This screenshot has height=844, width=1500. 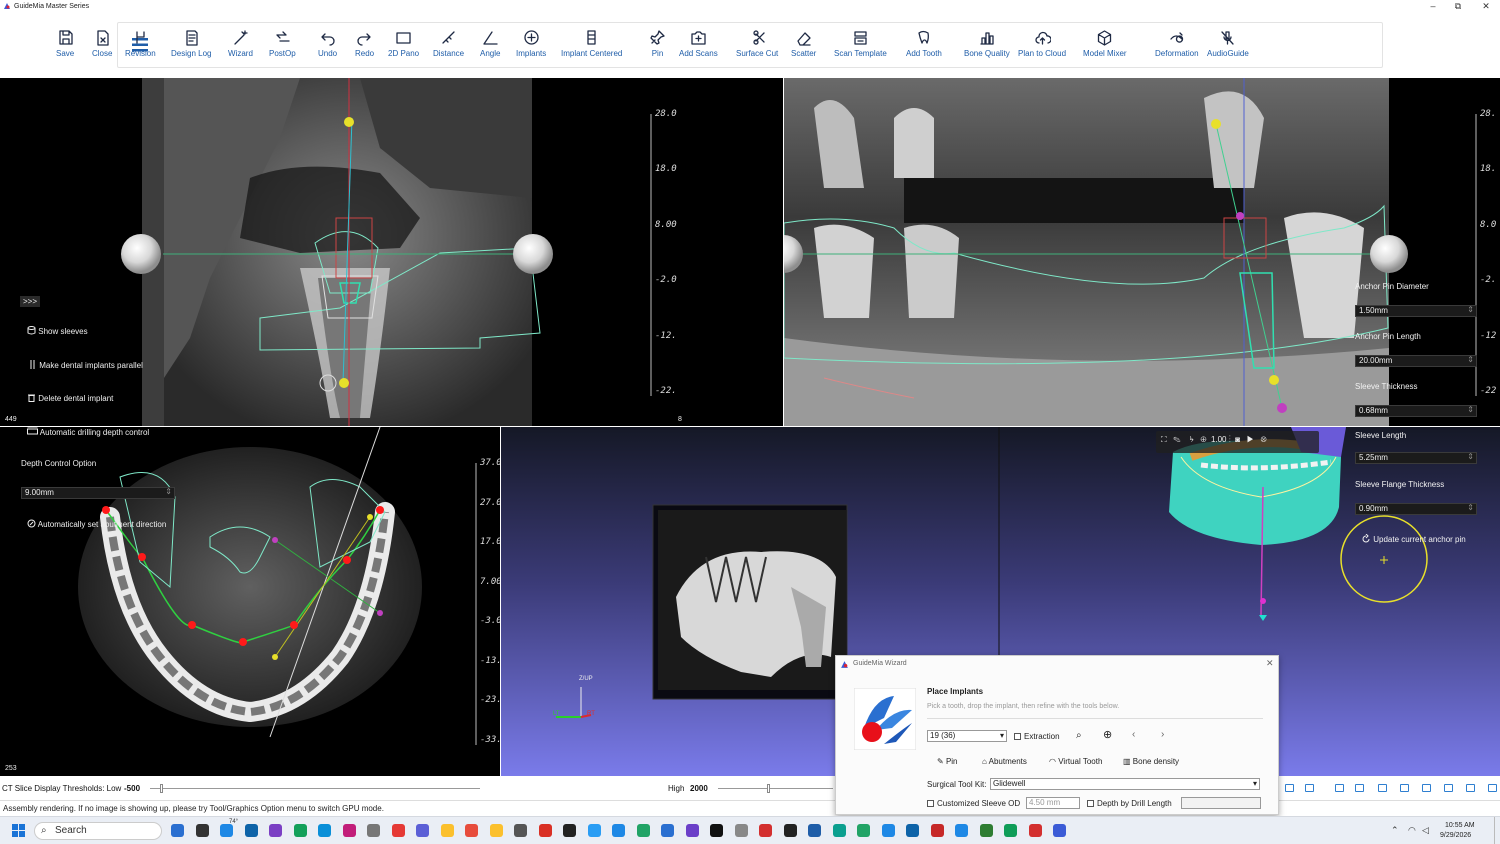 I want to click on zoom-value: 1.00, so click(x=1219, y=439).